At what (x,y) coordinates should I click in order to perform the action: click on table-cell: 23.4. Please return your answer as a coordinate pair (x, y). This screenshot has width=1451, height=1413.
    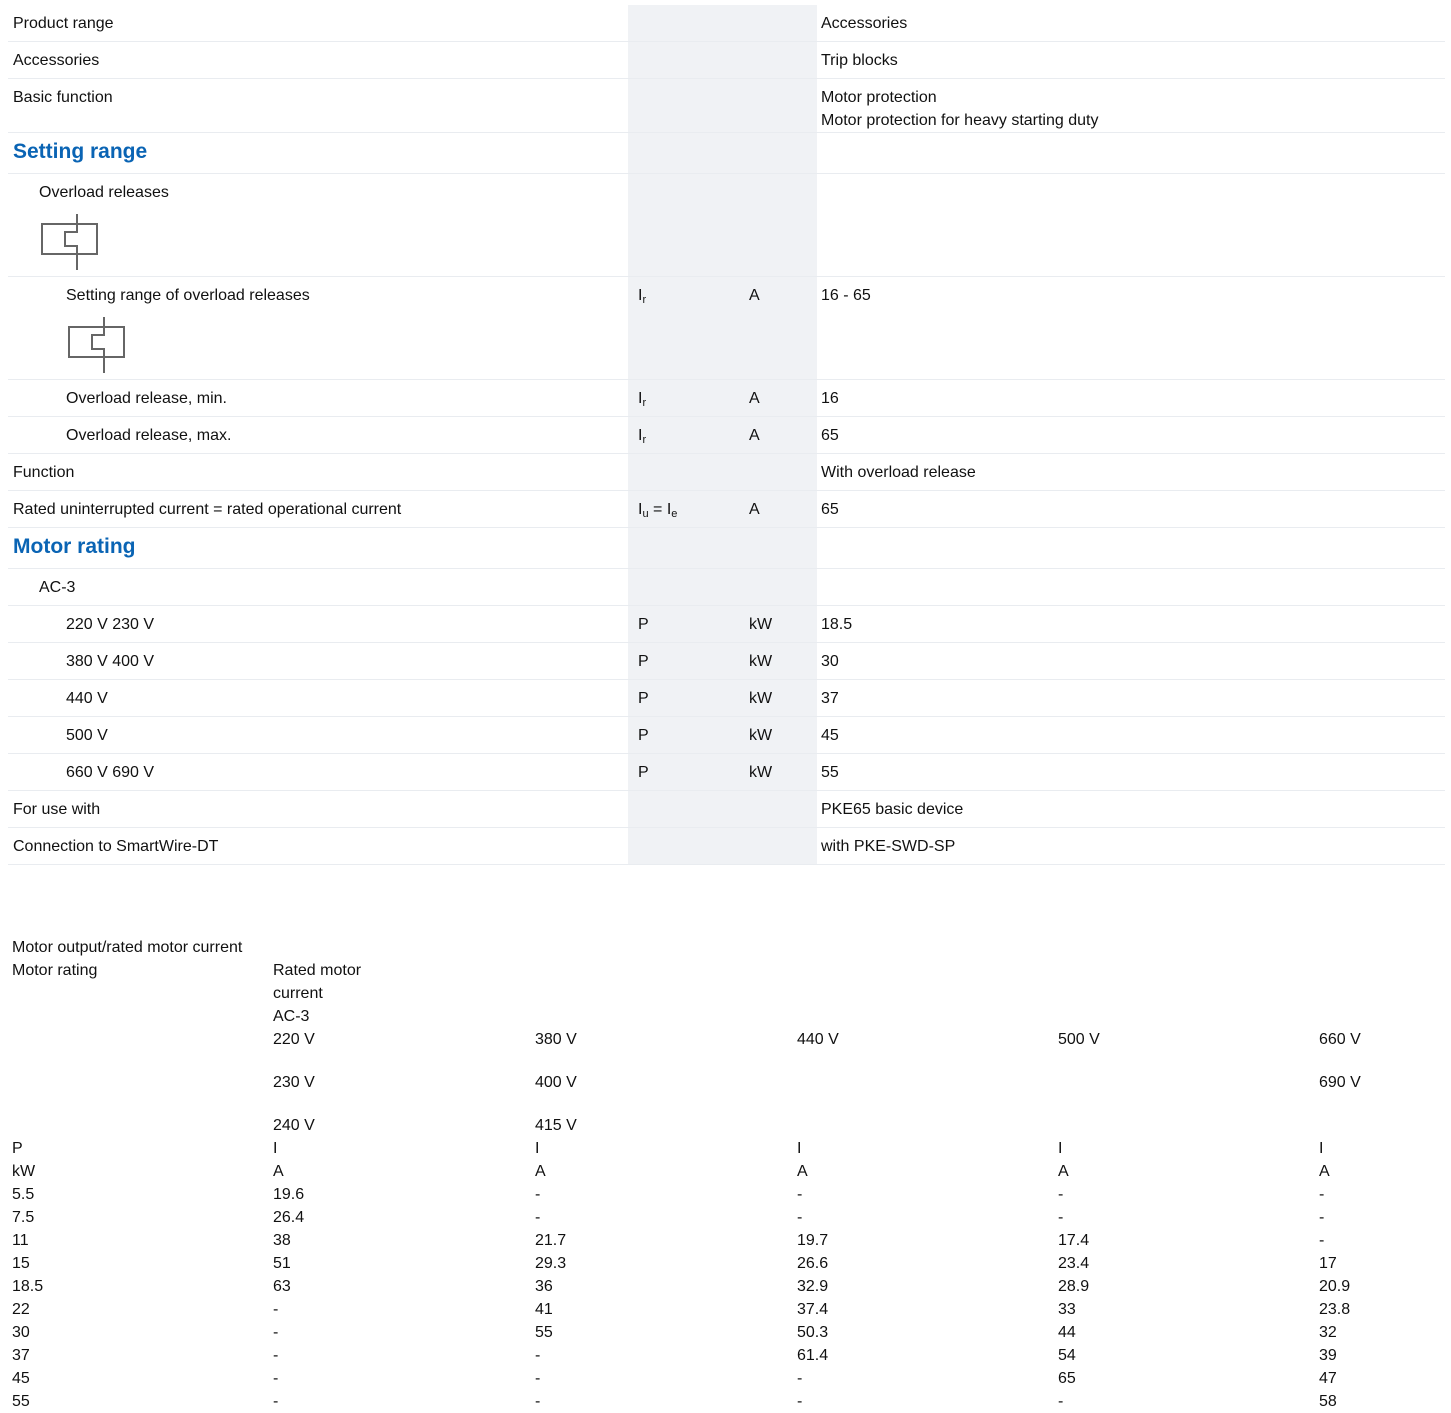
    Looking at the image, I should click on (1074, 1263).